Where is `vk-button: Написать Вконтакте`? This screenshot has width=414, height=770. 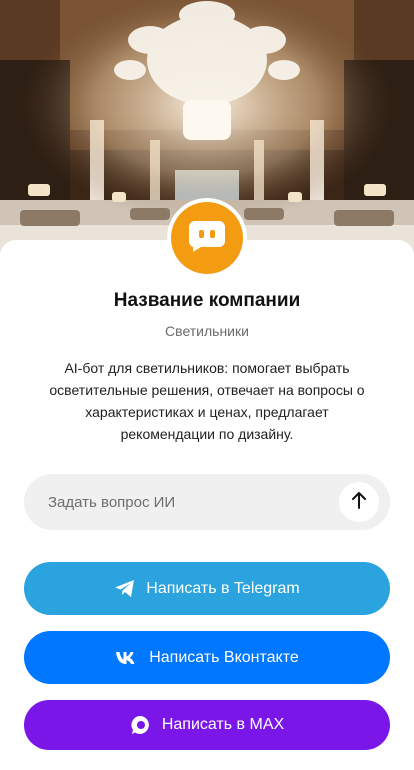
vk-button: Написать Вконтакте is located at coordinates (207, 657).